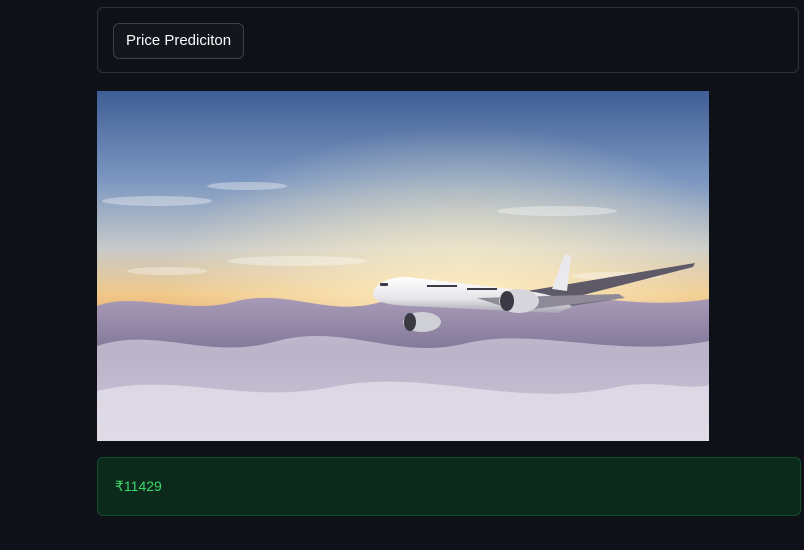 The image size is (804, 550). What do you see at coordinates (448, 40) in the screenshot?
I see `form-container: Price Prediciton` at bounding box center [448, 40].